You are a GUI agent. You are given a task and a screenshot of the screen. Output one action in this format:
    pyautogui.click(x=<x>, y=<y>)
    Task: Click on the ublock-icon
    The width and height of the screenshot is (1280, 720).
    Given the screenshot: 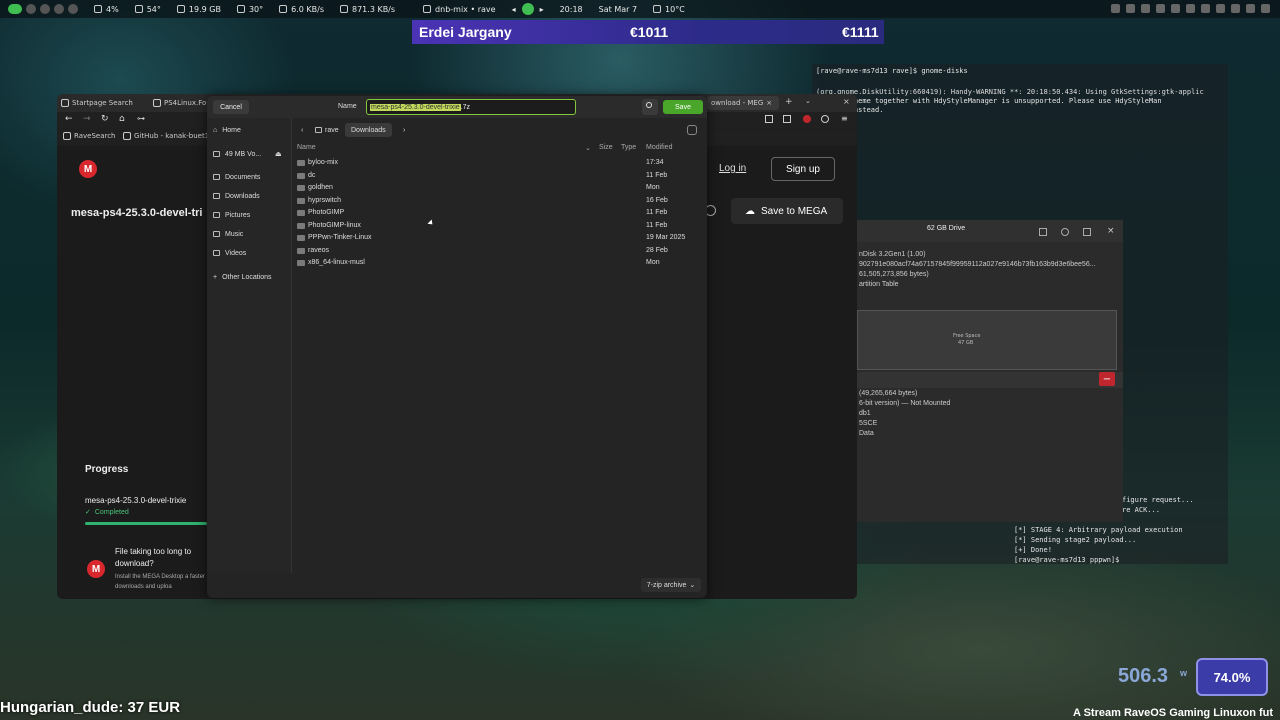 What is the action you would take?
    pyautogui.click(x=807, y=119)
    